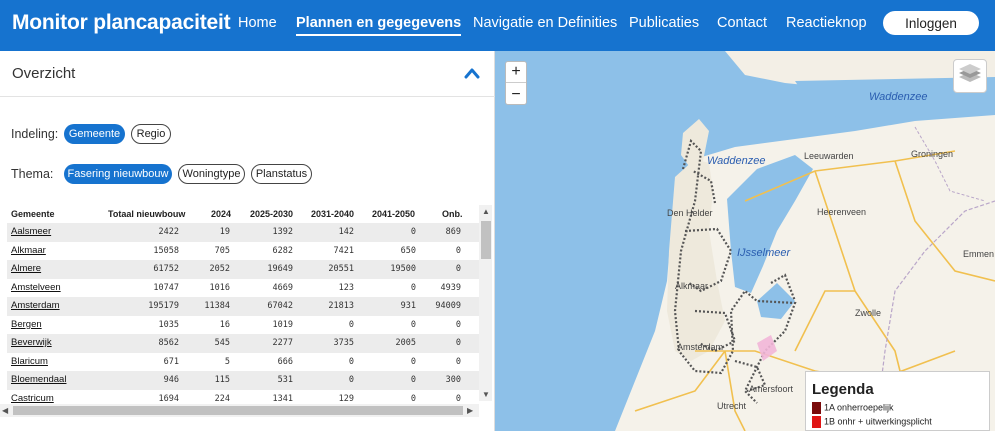 This screenshot has width=995, height=431. I want to click on nav-navigatie-en-definities: Navigatie en Definities, so click(545, 23).